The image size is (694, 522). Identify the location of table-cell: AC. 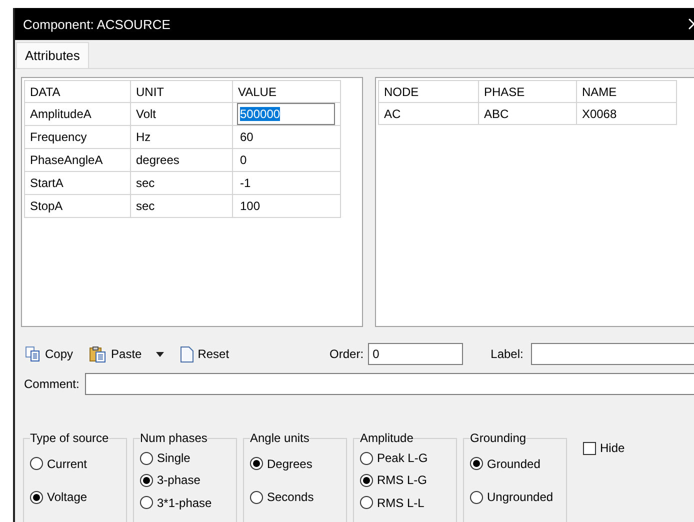
(428, 113).